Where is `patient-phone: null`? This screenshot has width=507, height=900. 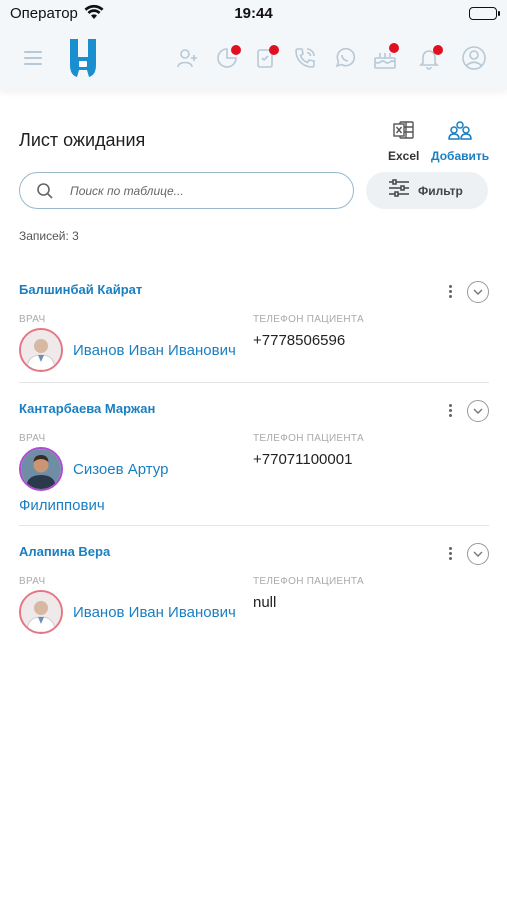 patient-phone: null is located at coordinates (265, 602).